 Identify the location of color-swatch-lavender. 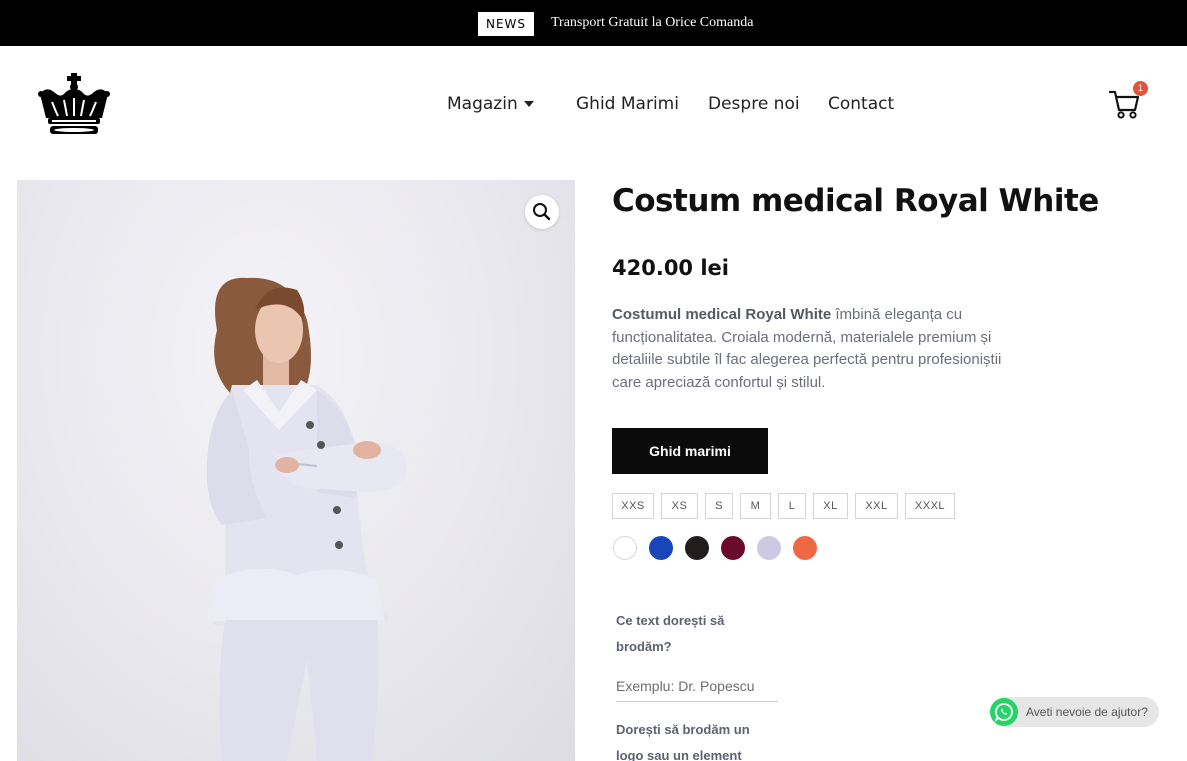
(769, 548).